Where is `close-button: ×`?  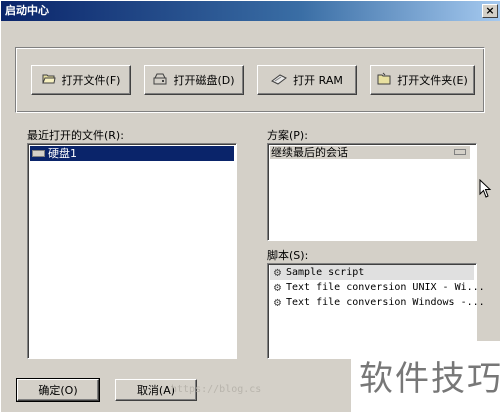 close-button: × is located at coordinates (490, 11).